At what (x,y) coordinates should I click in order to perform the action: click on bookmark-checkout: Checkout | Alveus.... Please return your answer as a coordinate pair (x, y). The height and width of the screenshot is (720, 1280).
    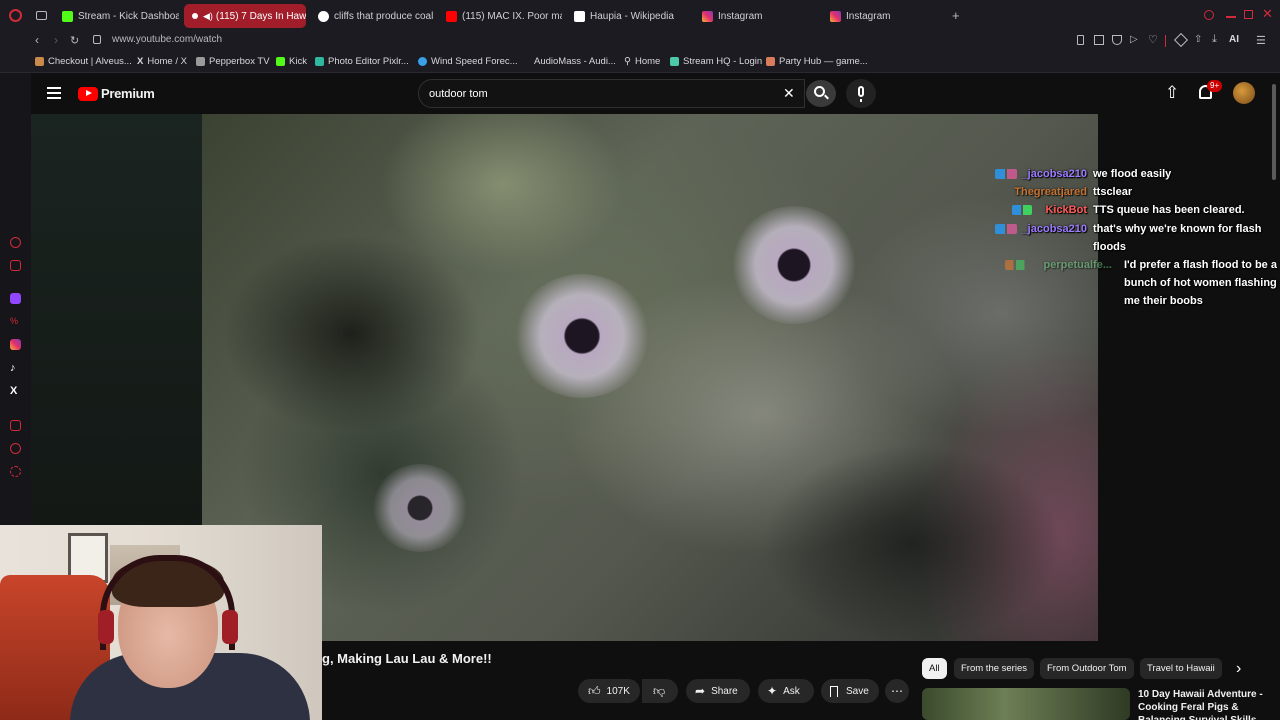
    Looking at the image, I should click on (83, 61).